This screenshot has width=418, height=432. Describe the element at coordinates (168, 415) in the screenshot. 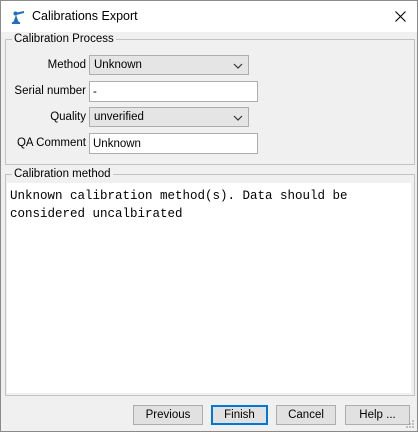

I see `previous-button: Previous` at that location.